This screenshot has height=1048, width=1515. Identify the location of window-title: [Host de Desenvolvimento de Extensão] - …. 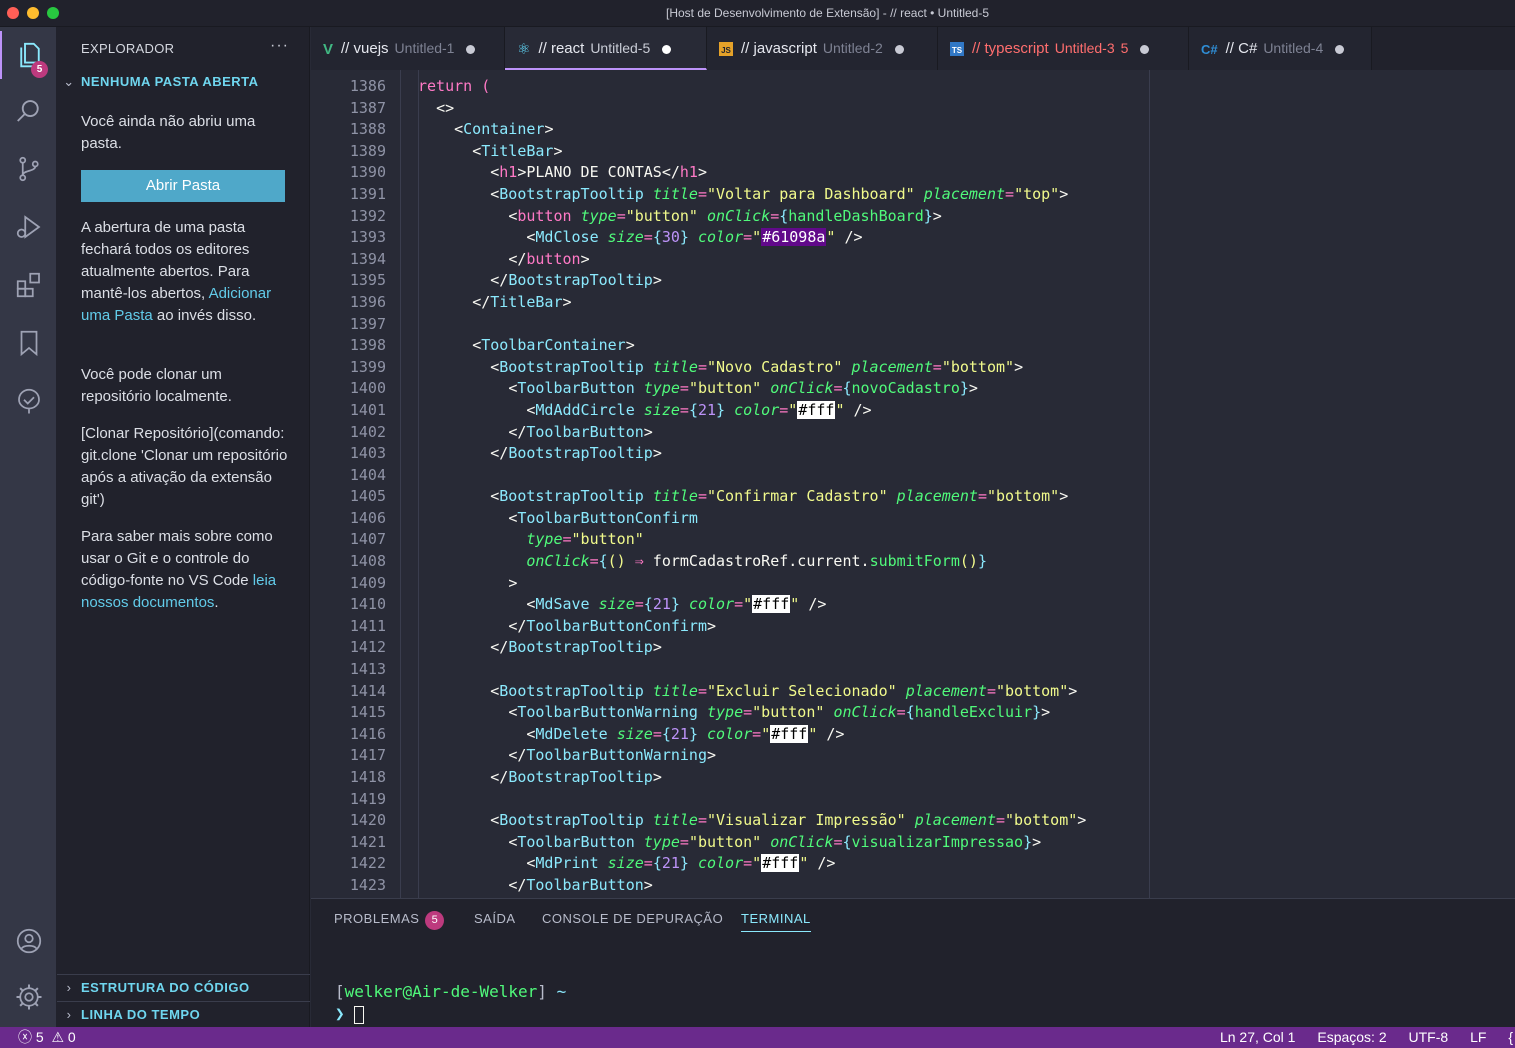
(827, 13).